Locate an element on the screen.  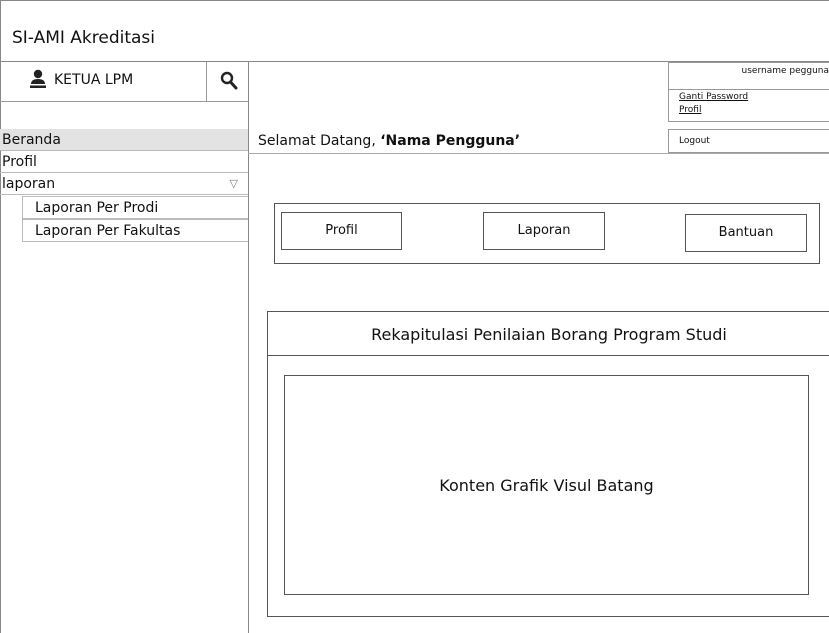
sidebar-item-laporan: laporan ▽ is located at coordinates (124, 184).